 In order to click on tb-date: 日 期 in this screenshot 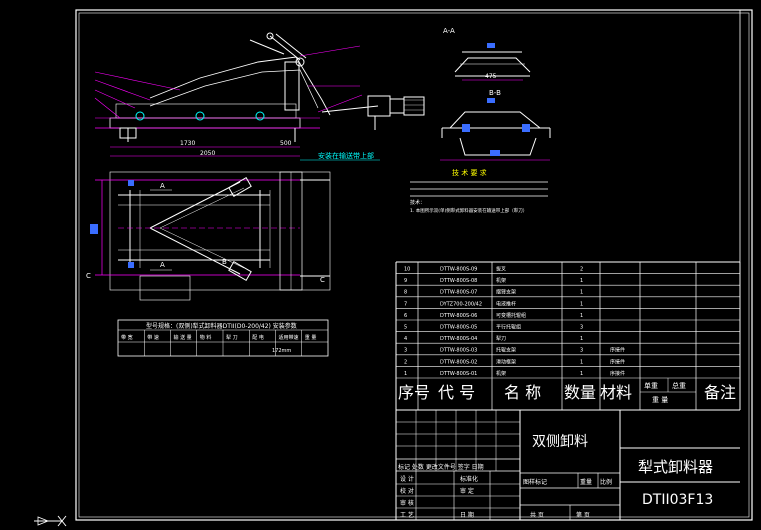, I will do `click(467, 515)`.